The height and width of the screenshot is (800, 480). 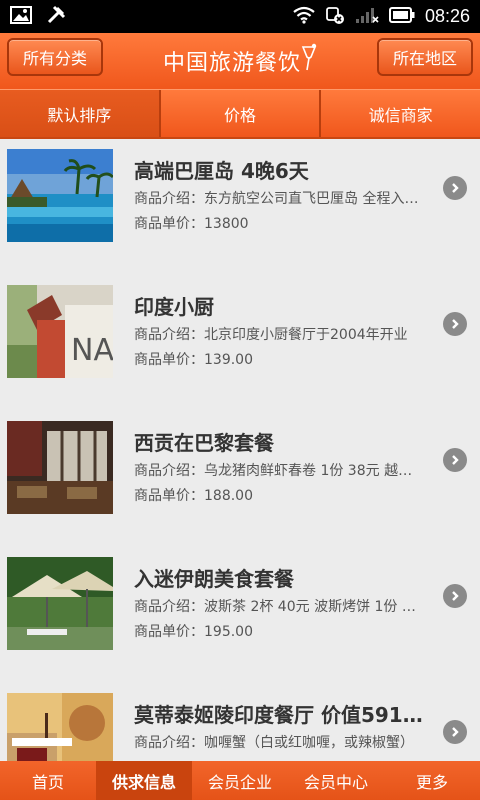 I want to click on bottom-nav: 首页 供求信息 会员企业 会员中心 更多, so click(x=240, y=780).